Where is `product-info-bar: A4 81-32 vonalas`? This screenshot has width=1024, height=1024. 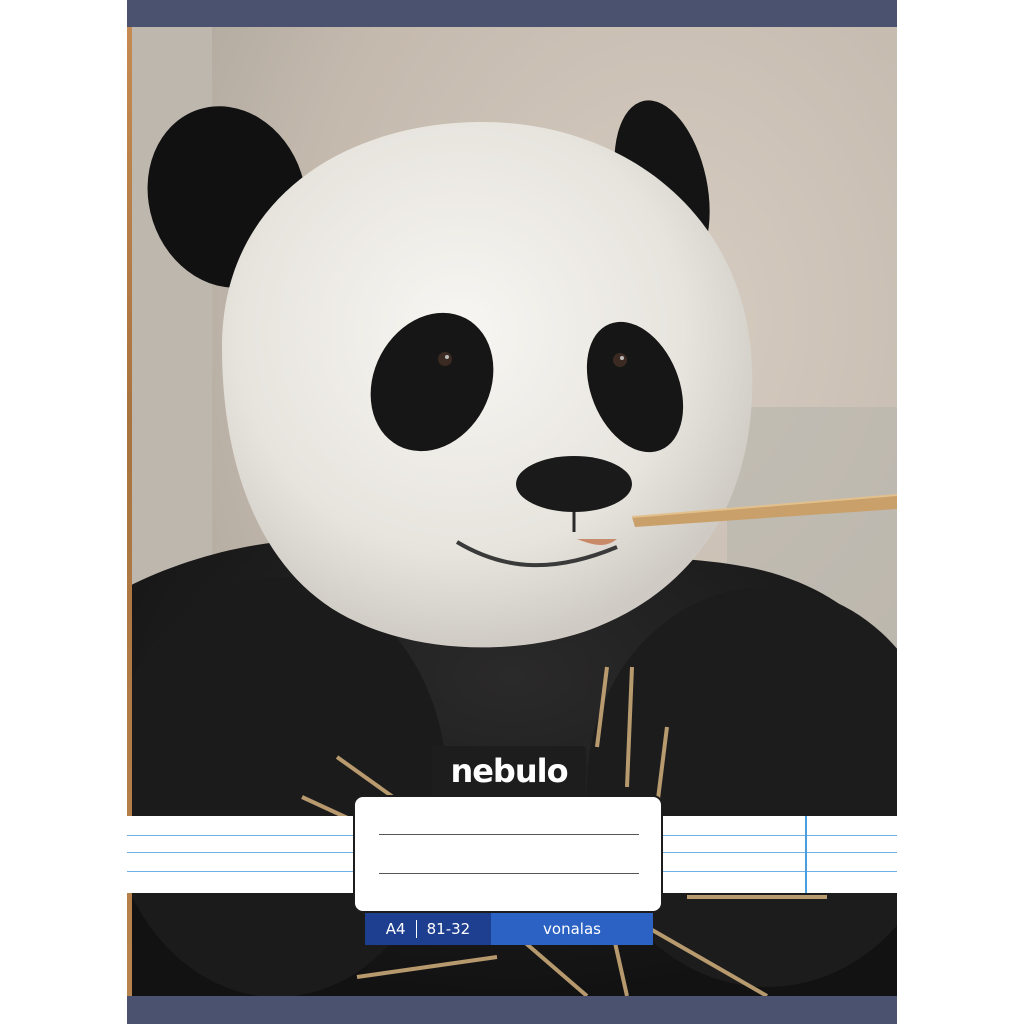
product-info-bar: A4 81-32 vonalas is located at coordinates (509, 929).